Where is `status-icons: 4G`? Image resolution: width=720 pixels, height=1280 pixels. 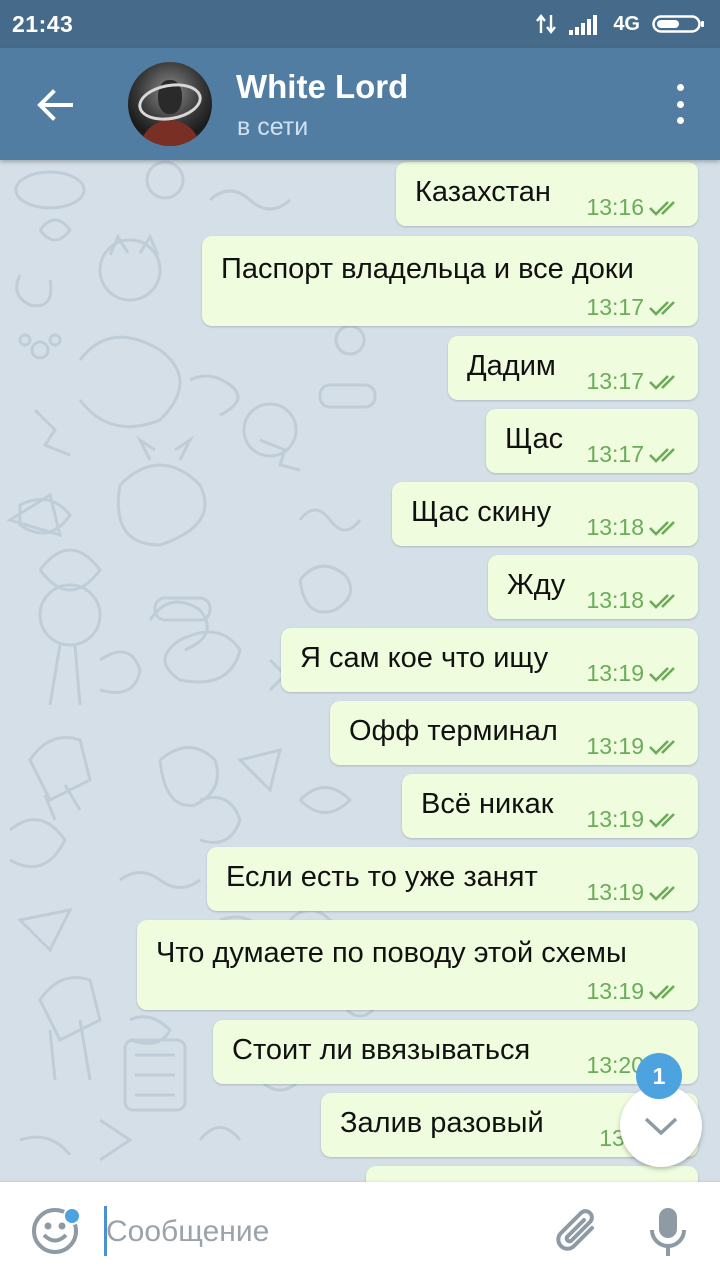 status-icons: 4G is located at coordinates (620, 24).